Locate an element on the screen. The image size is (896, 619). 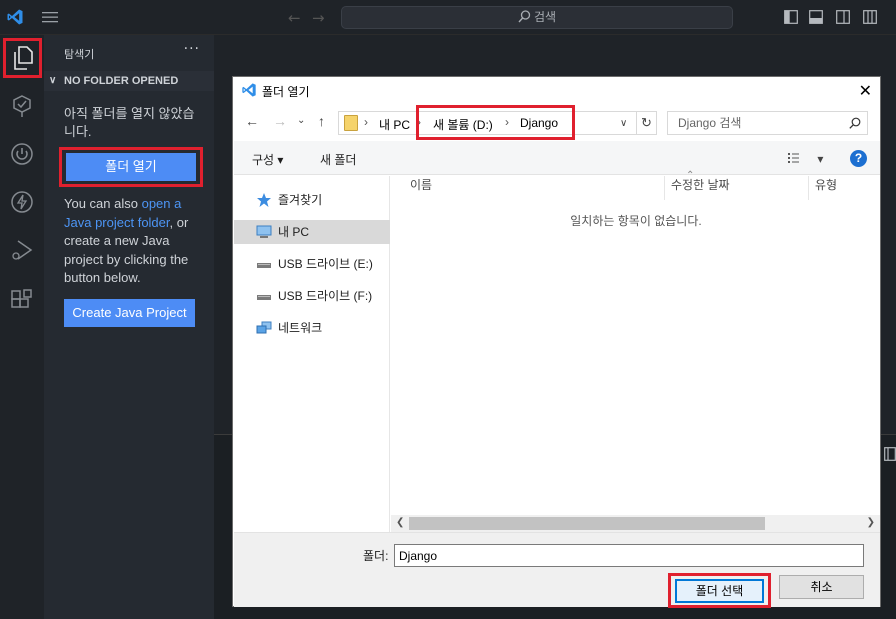
customize-layout-icon is located at coordinates (870, 17).